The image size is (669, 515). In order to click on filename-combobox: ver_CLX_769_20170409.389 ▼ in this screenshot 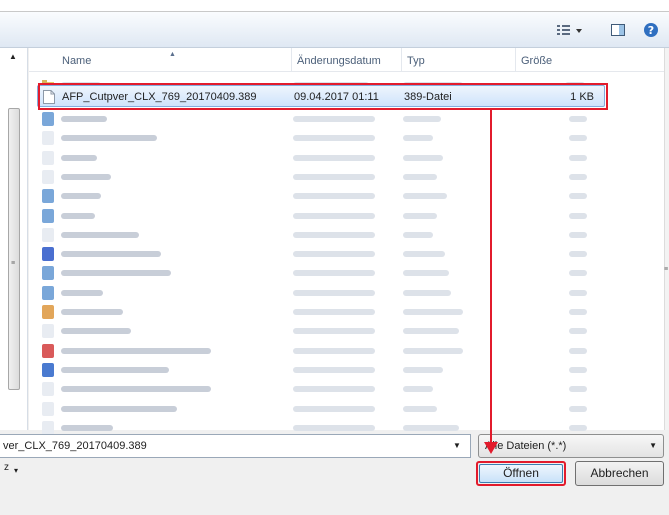, I will do `click(235, 446)`.